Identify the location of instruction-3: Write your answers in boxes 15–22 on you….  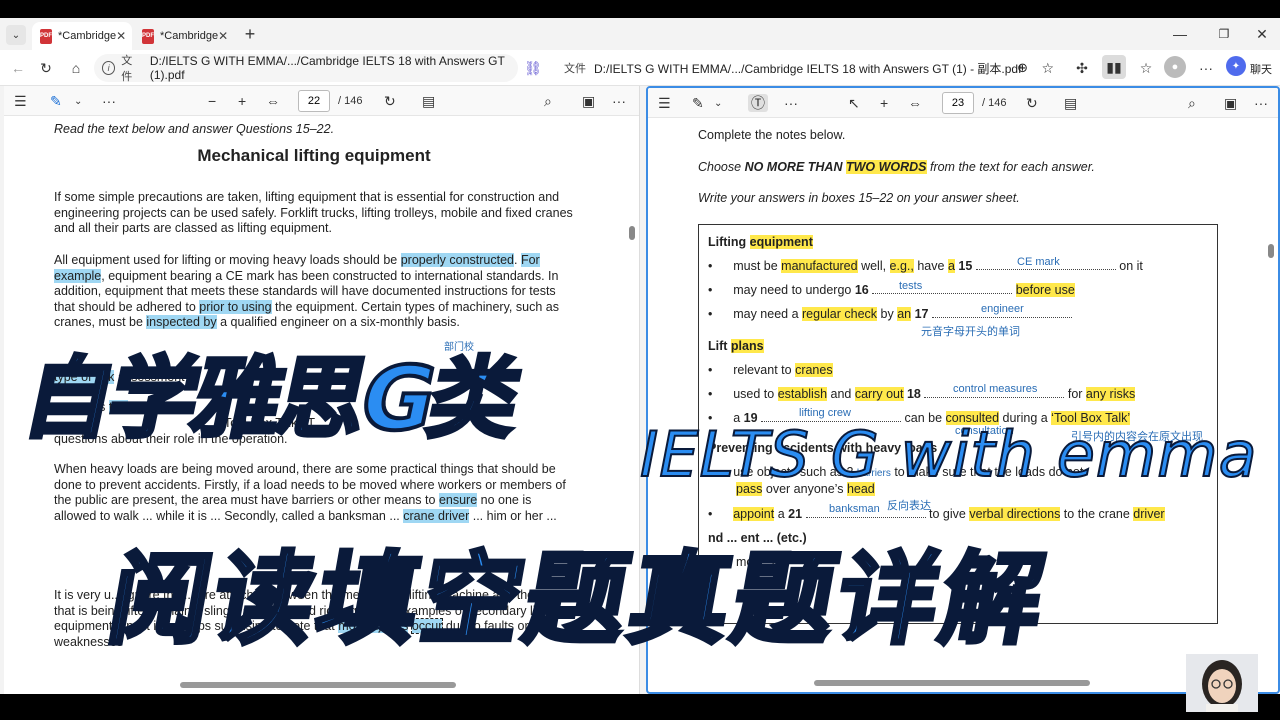
(859, 198).